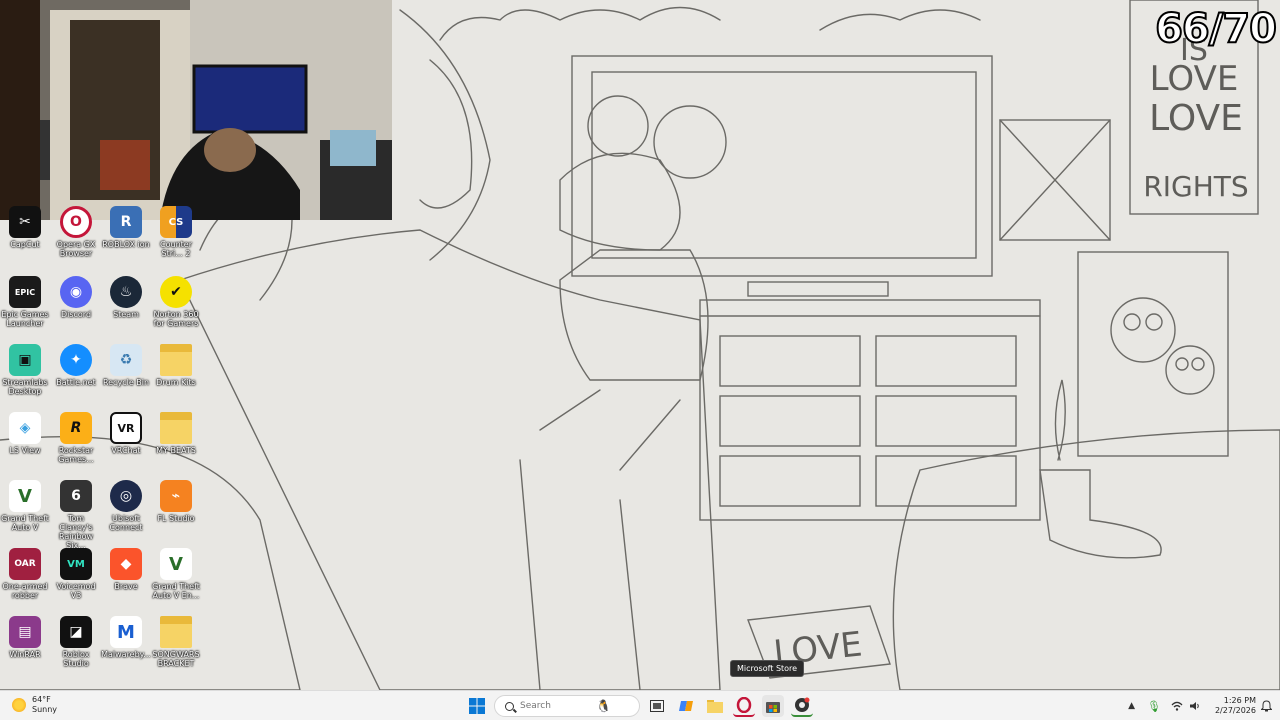  What do you see at coordinates (176, 642) in the screenshot?
I see `desktop-icon-songwars-bracket: SONGWARS BRACKET` at bounding box center [176, 642].